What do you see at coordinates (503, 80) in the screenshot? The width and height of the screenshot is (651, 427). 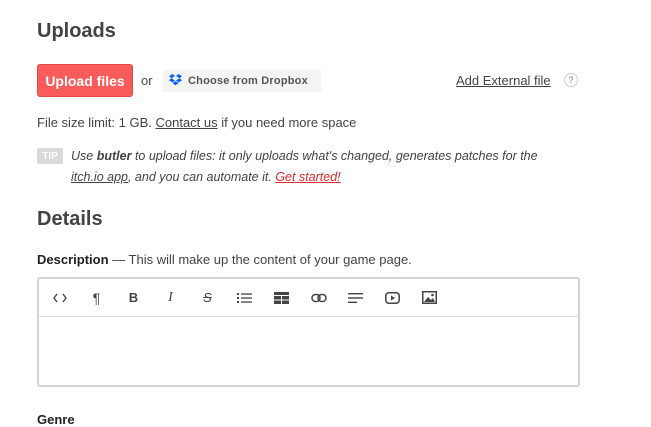 I see `add-external-file-link: Add External file` at bounding box center [503, 80].